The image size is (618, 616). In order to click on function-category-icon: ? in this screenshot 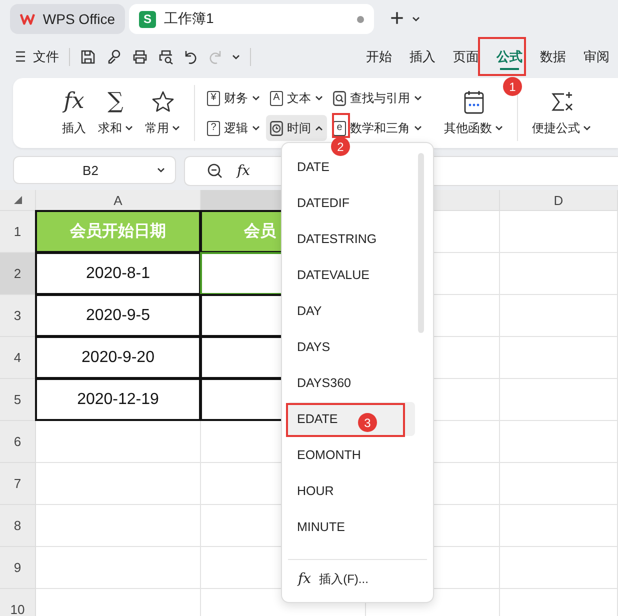, I will do `click(213, 128)`.